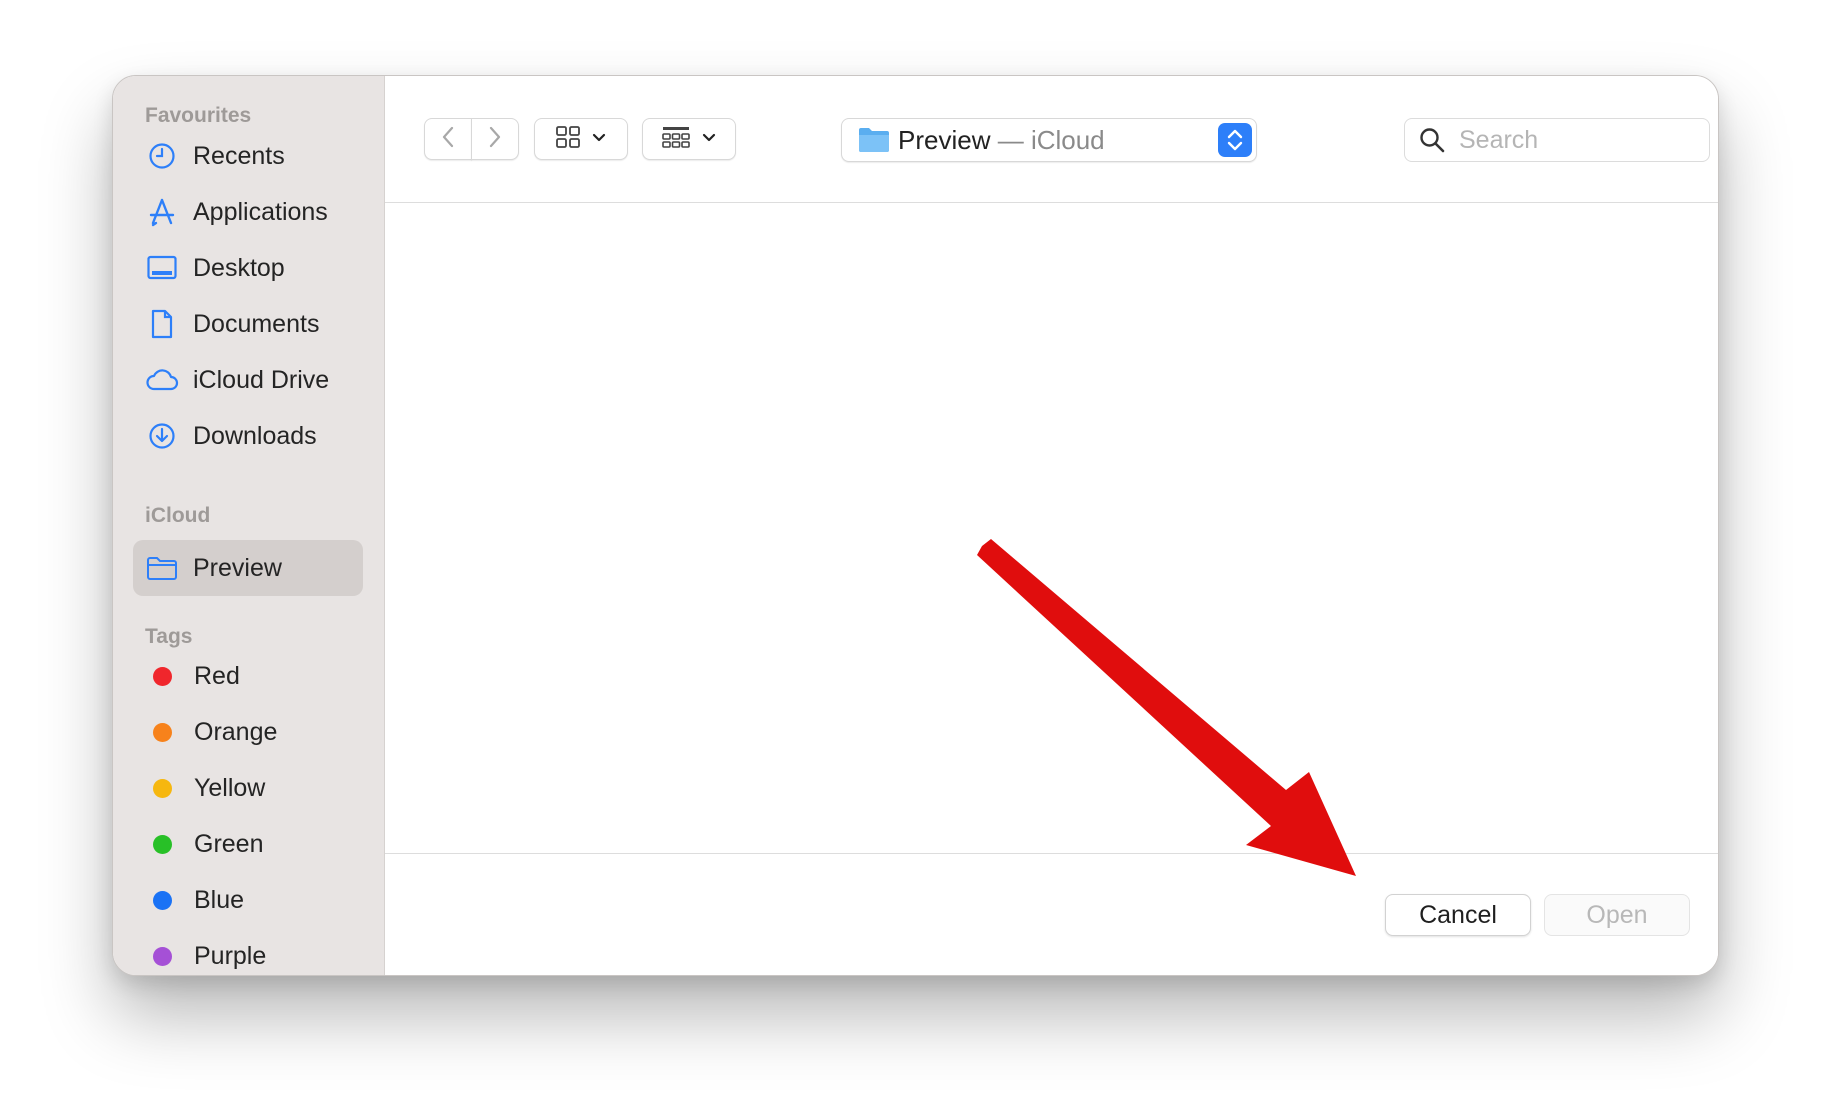  I want to click on sidebar-item-label: Purple, so click(230, 955).